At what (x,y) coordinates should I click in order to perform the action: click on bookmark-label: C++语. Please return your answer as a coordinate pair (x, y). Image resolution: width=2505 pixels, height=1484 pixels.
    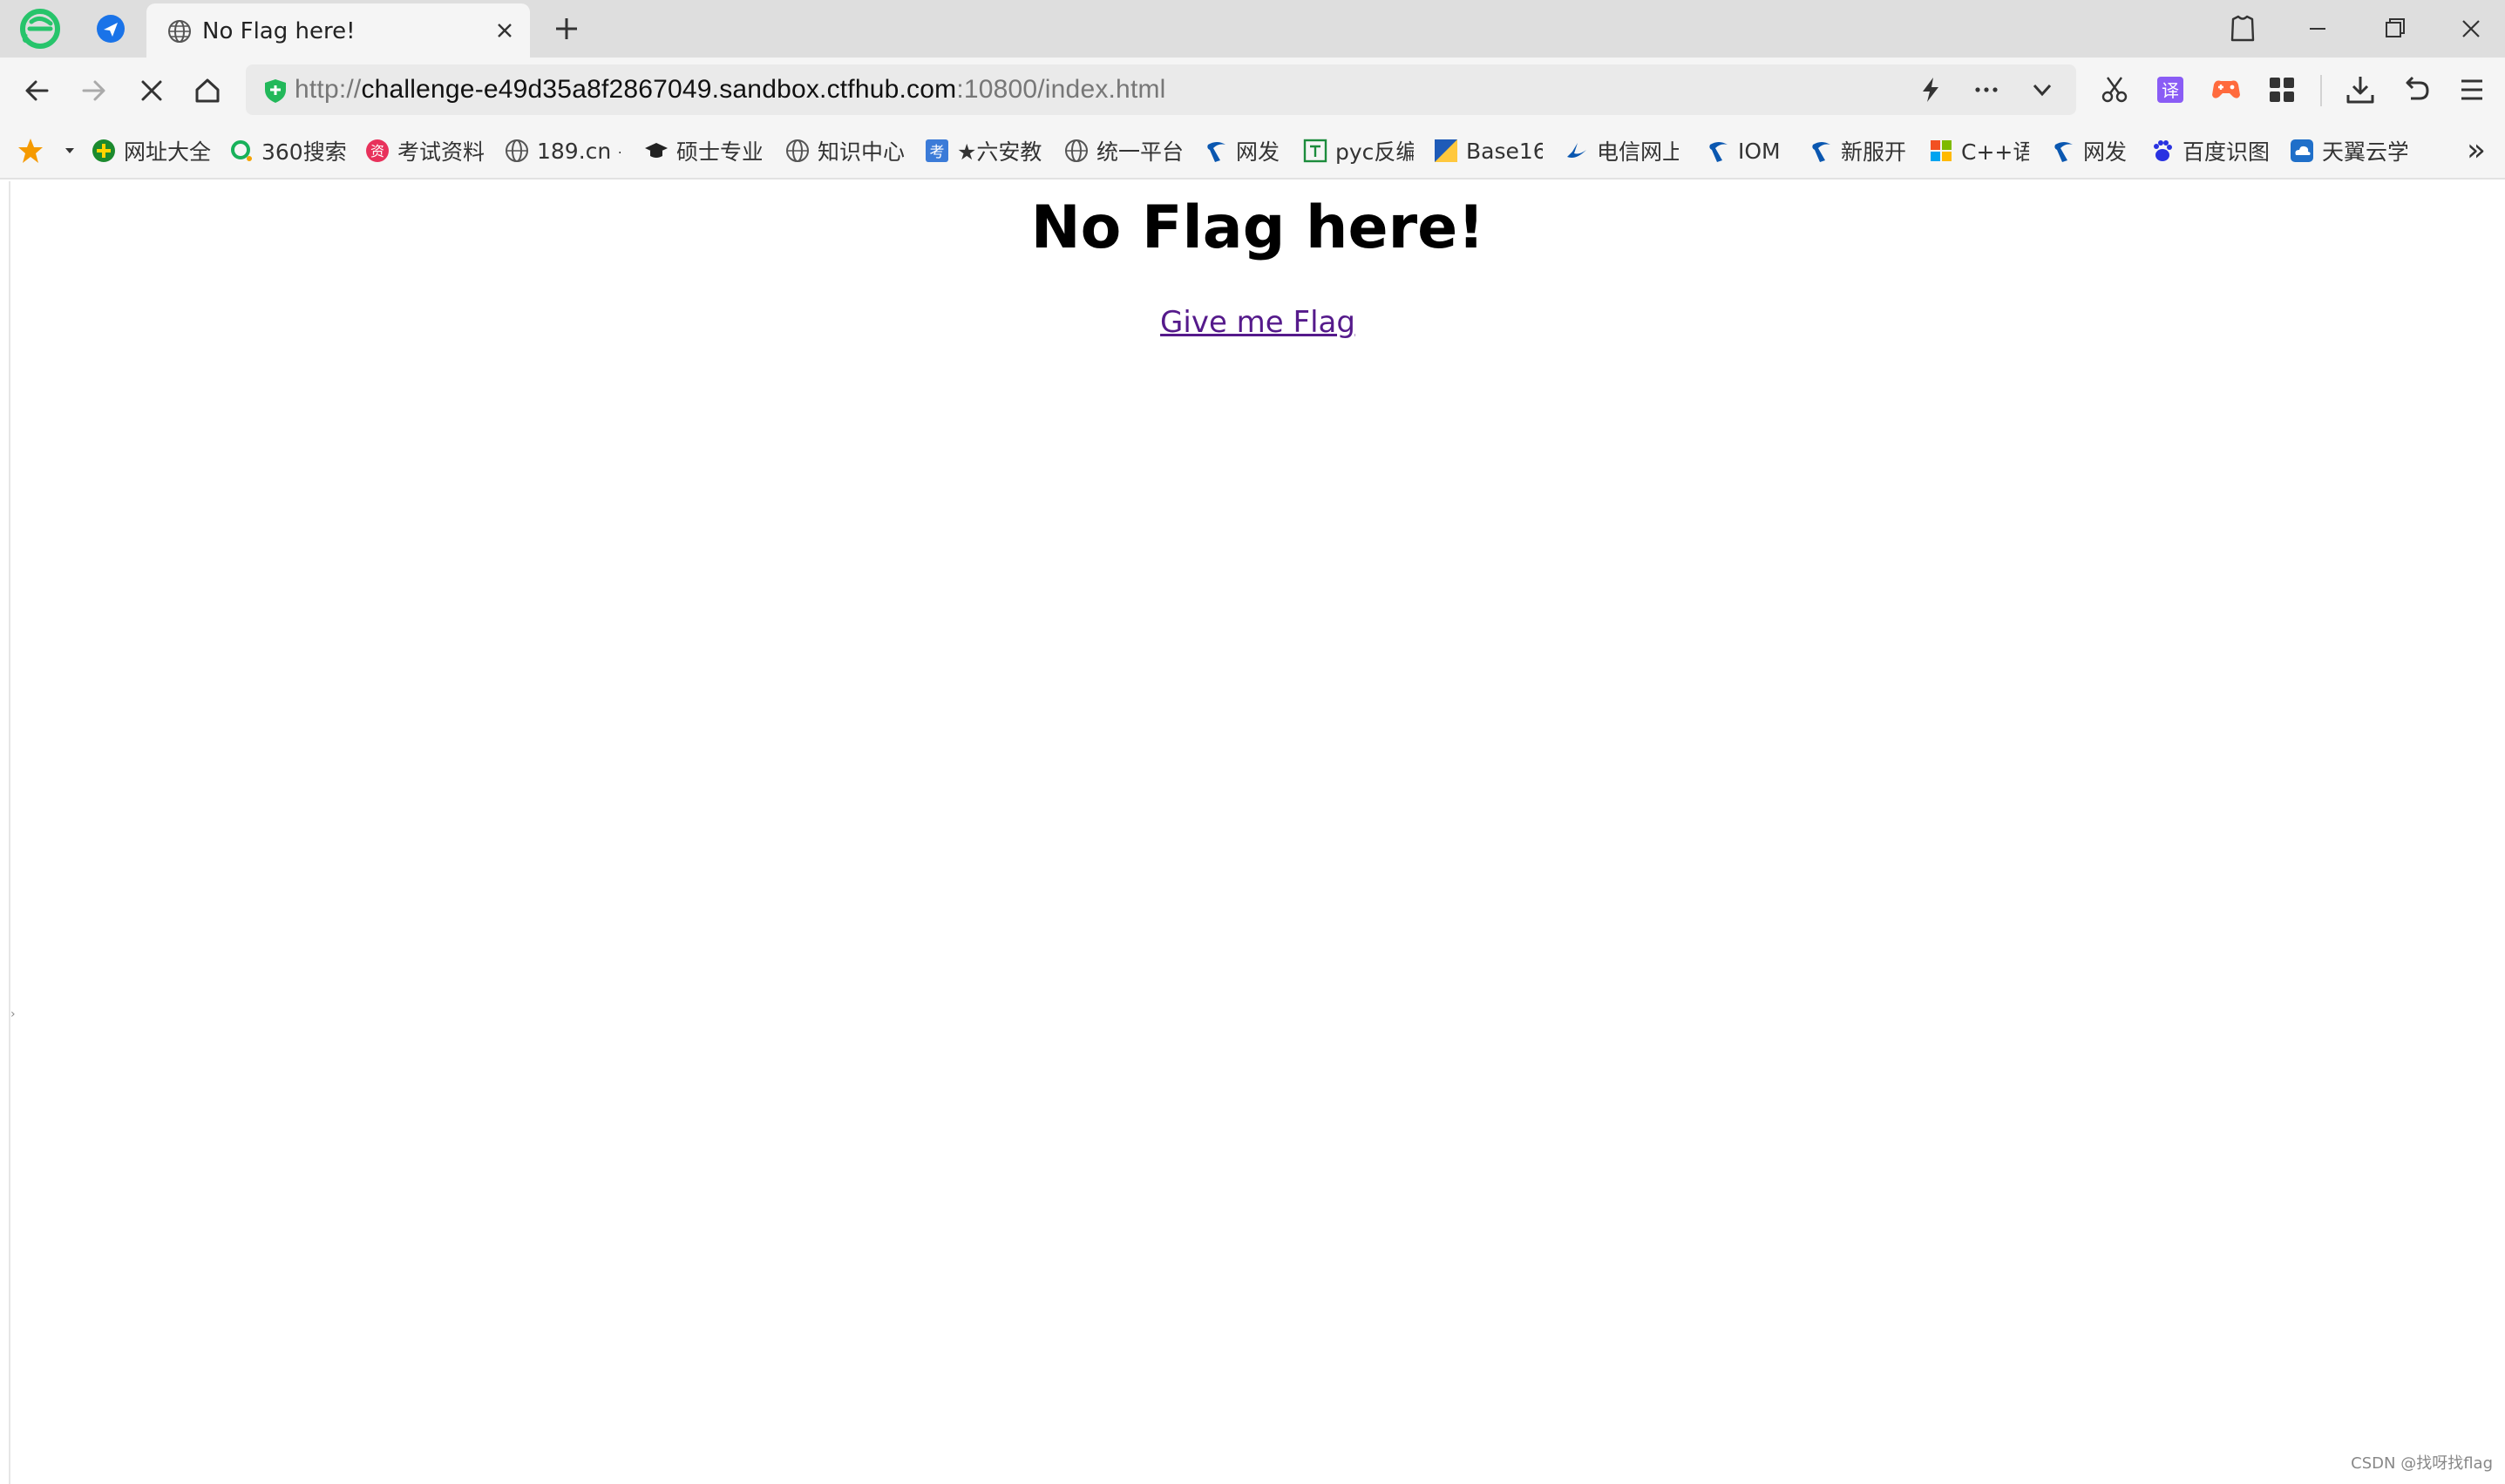
    Looking at the image, I should click on (1995, 152).